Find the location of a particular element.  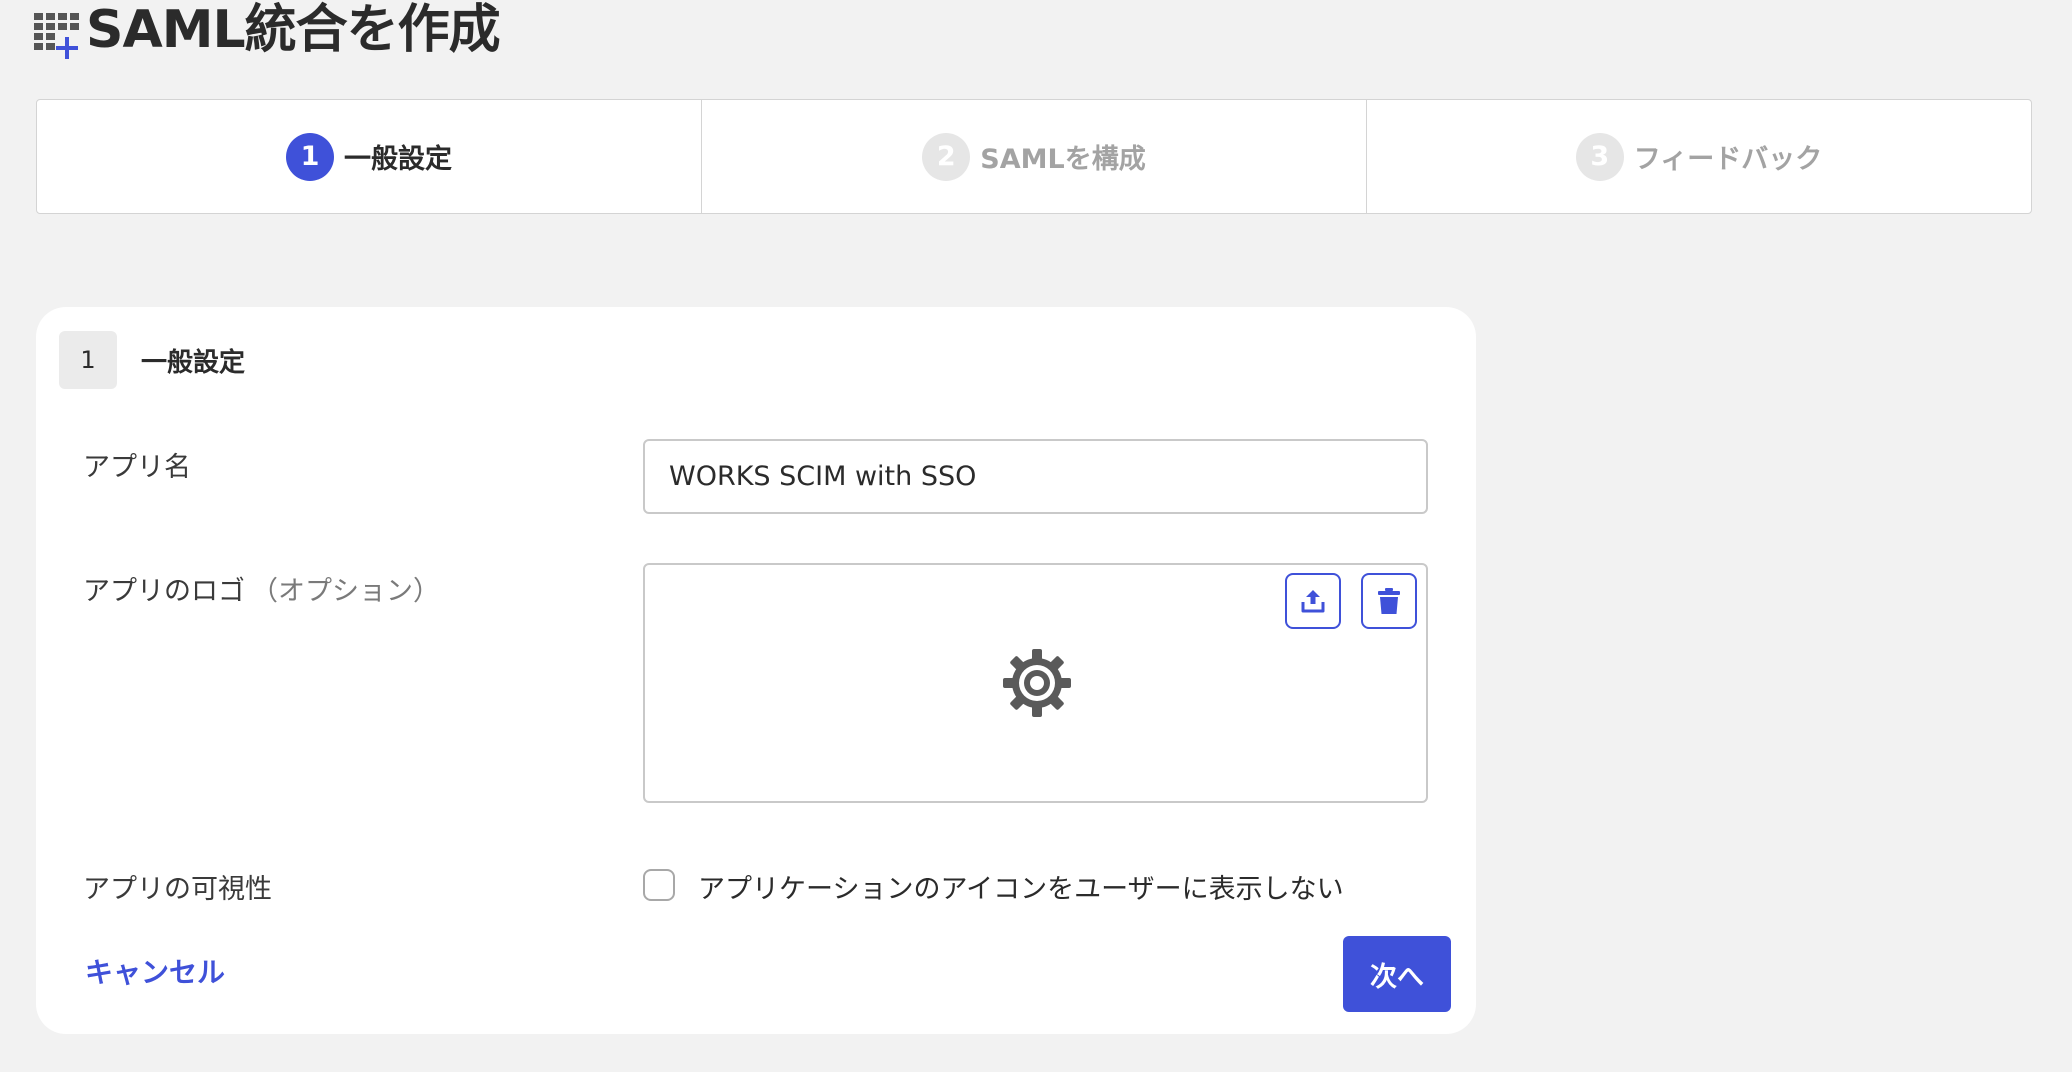

optional-hint: （オプション） is located at coordinates (345, 591).